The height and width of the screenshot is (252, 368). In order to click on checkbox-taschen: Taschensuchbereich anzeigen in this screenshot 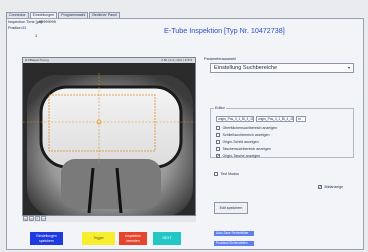, I will do `click(243, 149)`.